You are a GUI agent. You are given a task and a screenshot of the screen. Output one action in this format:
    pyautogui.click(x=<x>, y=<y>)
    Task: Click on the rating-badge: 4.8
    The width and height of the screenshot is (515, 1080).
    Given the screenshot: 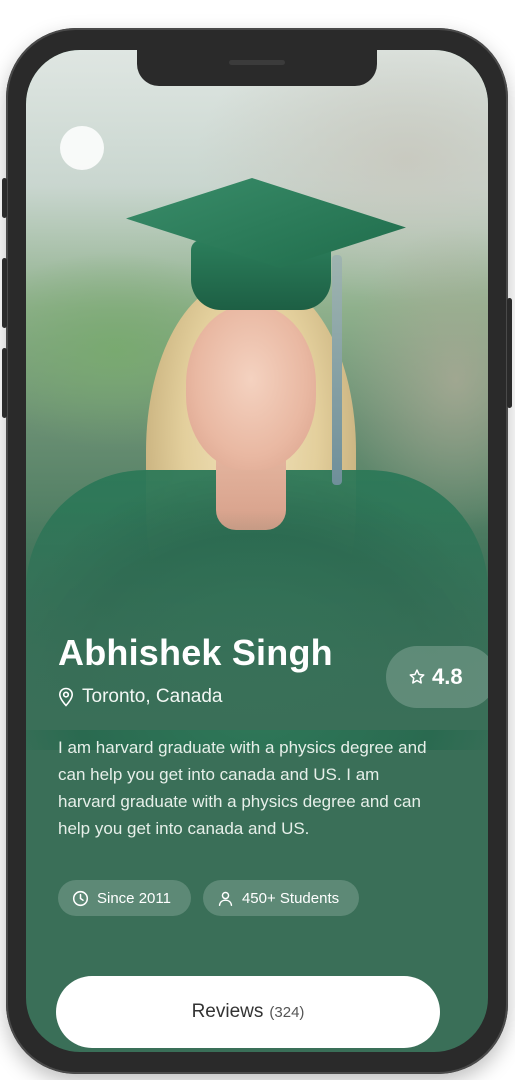 What is the action you would take?
    pyautogui.click(x=437, y=677)
    